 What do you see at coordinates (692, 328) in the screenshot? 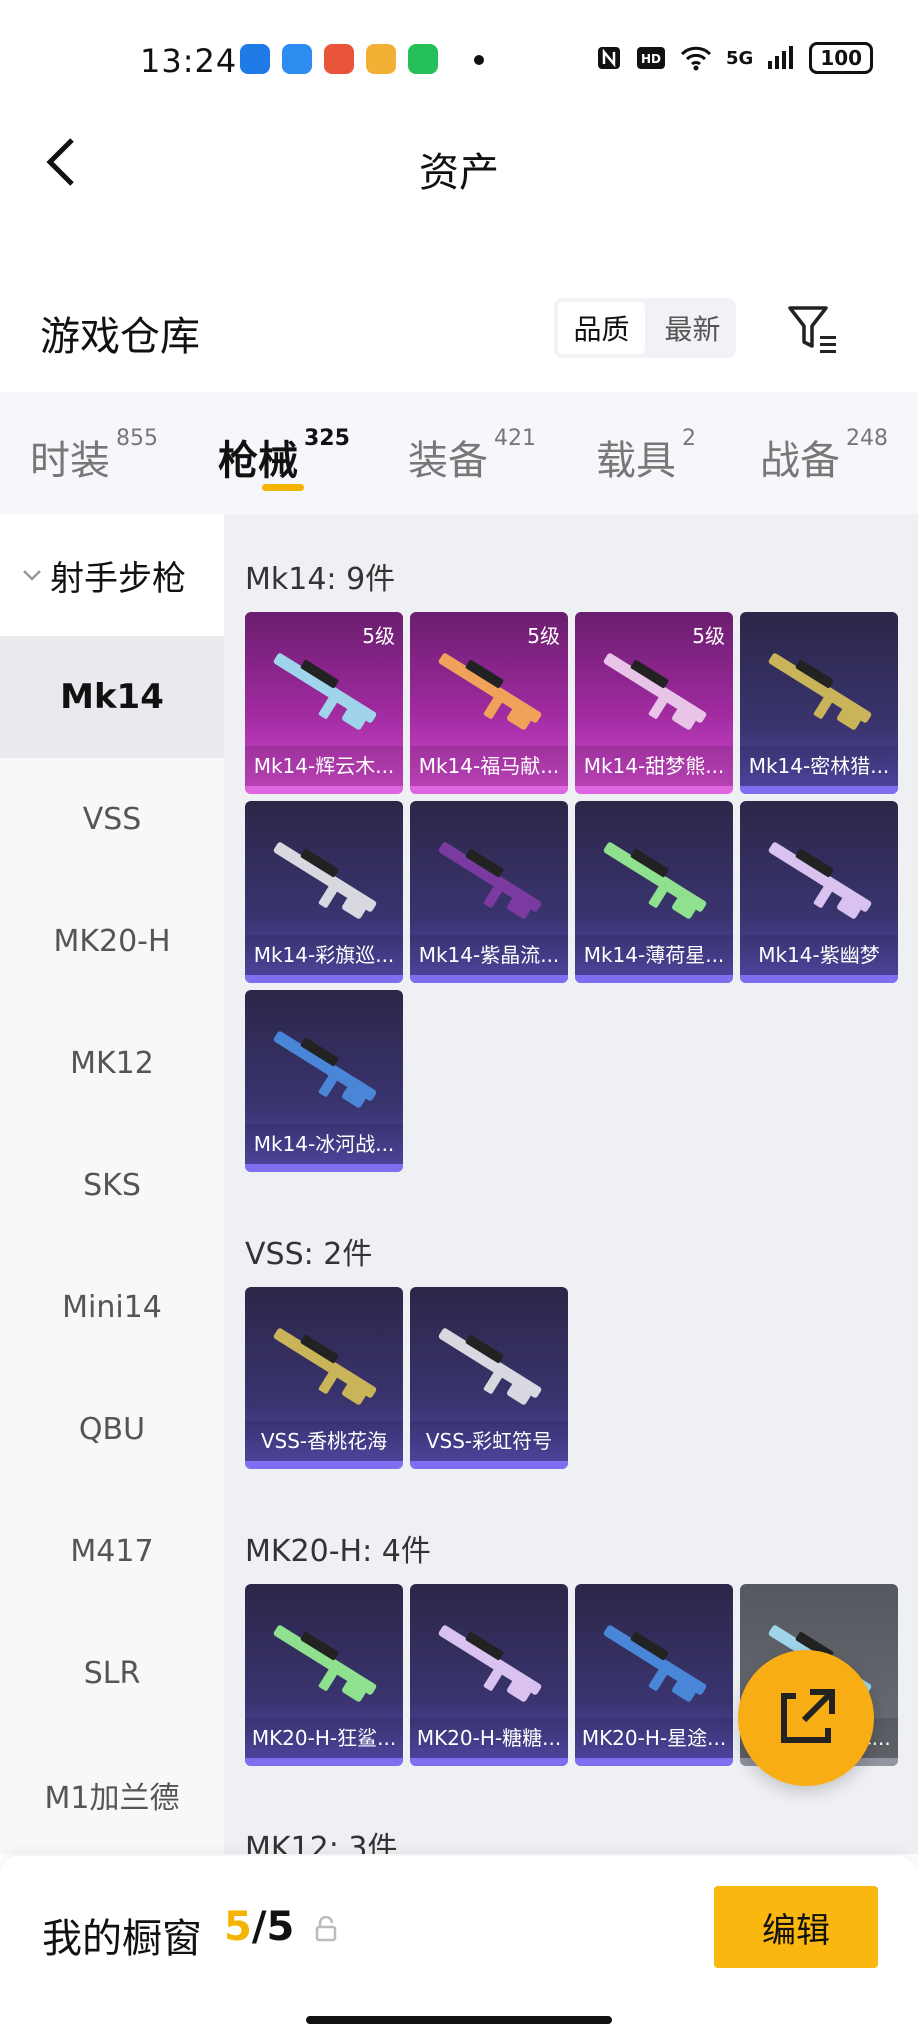
I see `sort-newest-button: 最新` at bounding box center [692, 328].